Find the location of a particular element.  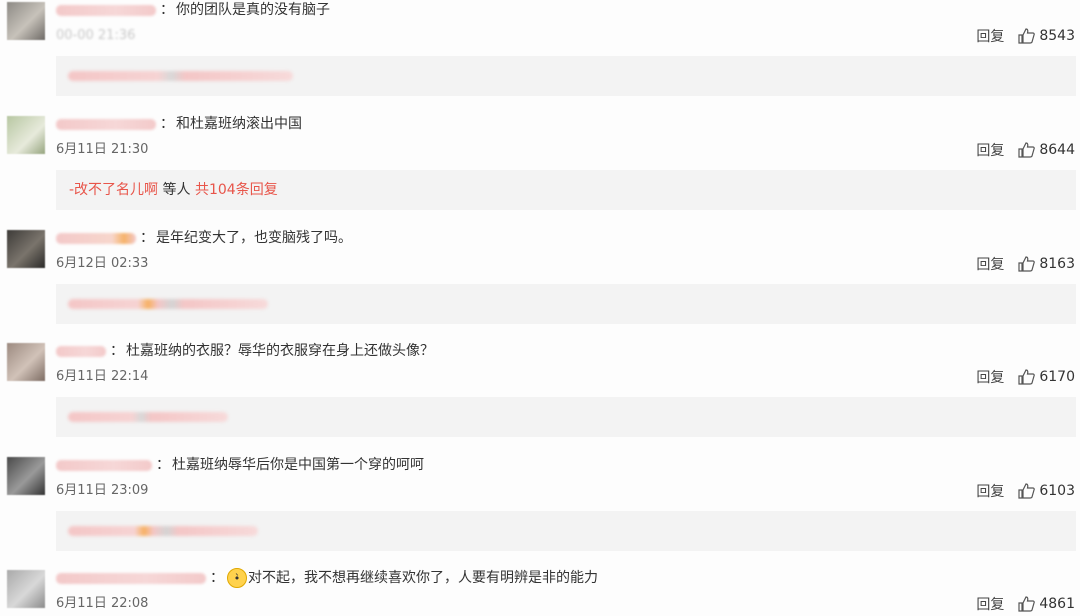

comment-header: ： 和杜嘉班纳滚出中国 is located at coordinates (179, 124).